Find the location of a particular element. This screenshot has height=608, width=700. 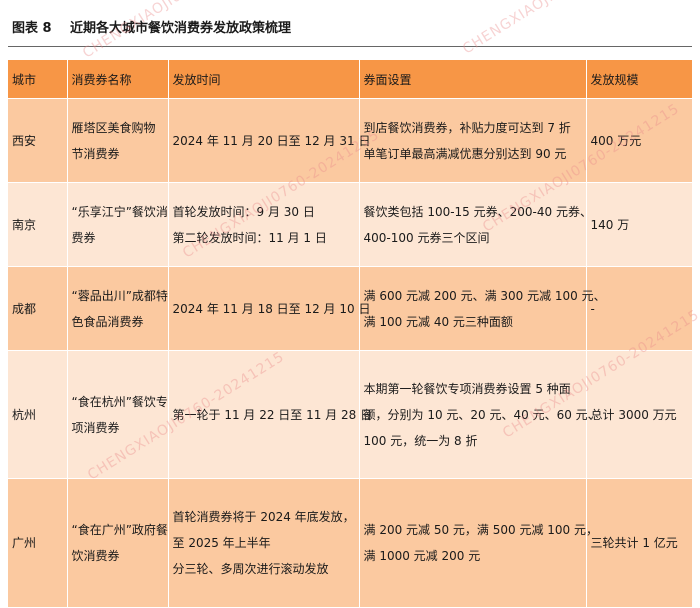

cell-name: 雁塔区美食购物 节消费券 is located at coordinates (118, 140).